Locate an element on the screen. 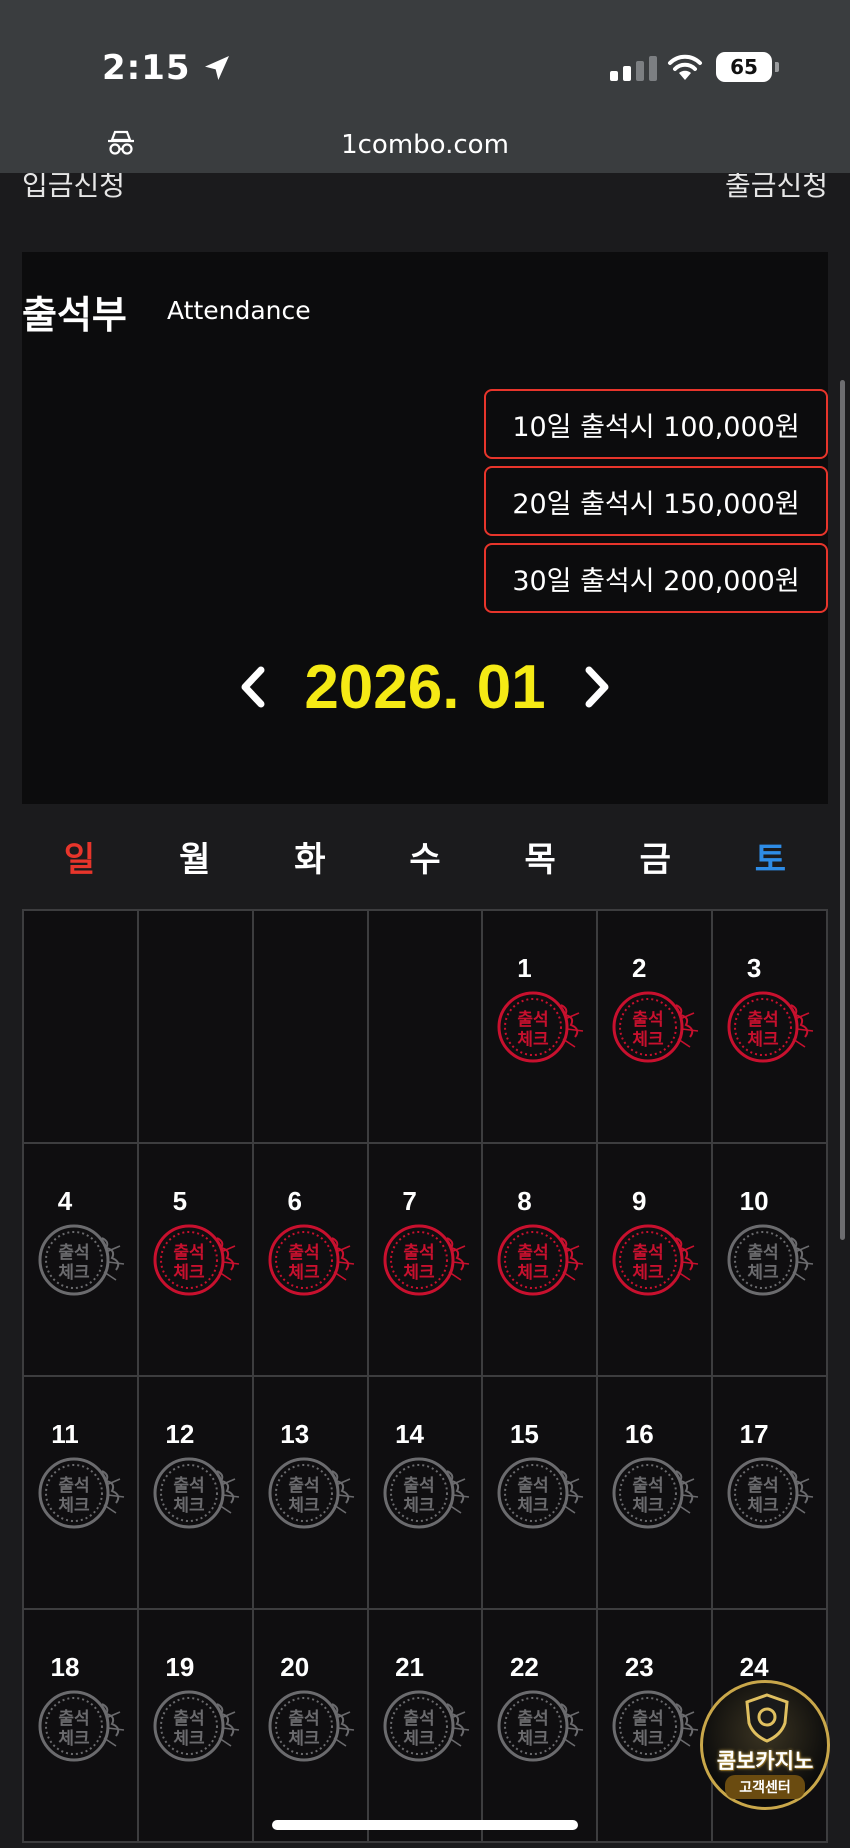 The height and width of the screenshot is (1848, 850). calendar-day-cell: 10 출석 체크 is located at coordinates (770, 1260).